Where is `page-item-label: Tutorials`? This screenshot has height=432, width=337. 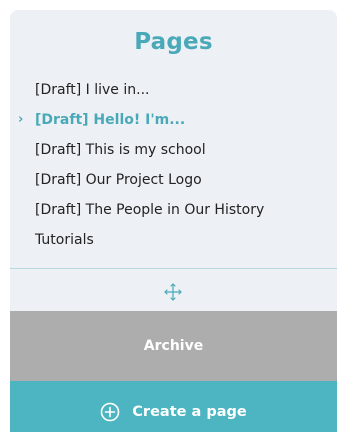 page-item-label: Tutorials is located at coordinates (64, 240).